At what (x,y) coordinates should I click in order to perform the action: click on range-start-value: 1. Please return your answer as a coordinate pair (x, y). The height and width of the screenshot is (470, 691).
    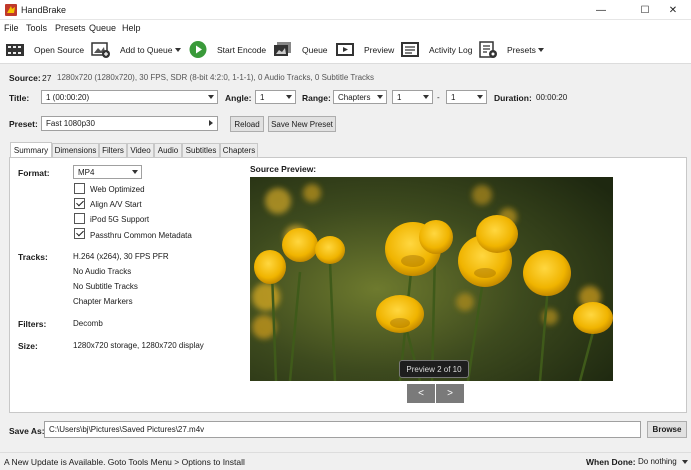
    Looking at the image, I should click on (399, 97).